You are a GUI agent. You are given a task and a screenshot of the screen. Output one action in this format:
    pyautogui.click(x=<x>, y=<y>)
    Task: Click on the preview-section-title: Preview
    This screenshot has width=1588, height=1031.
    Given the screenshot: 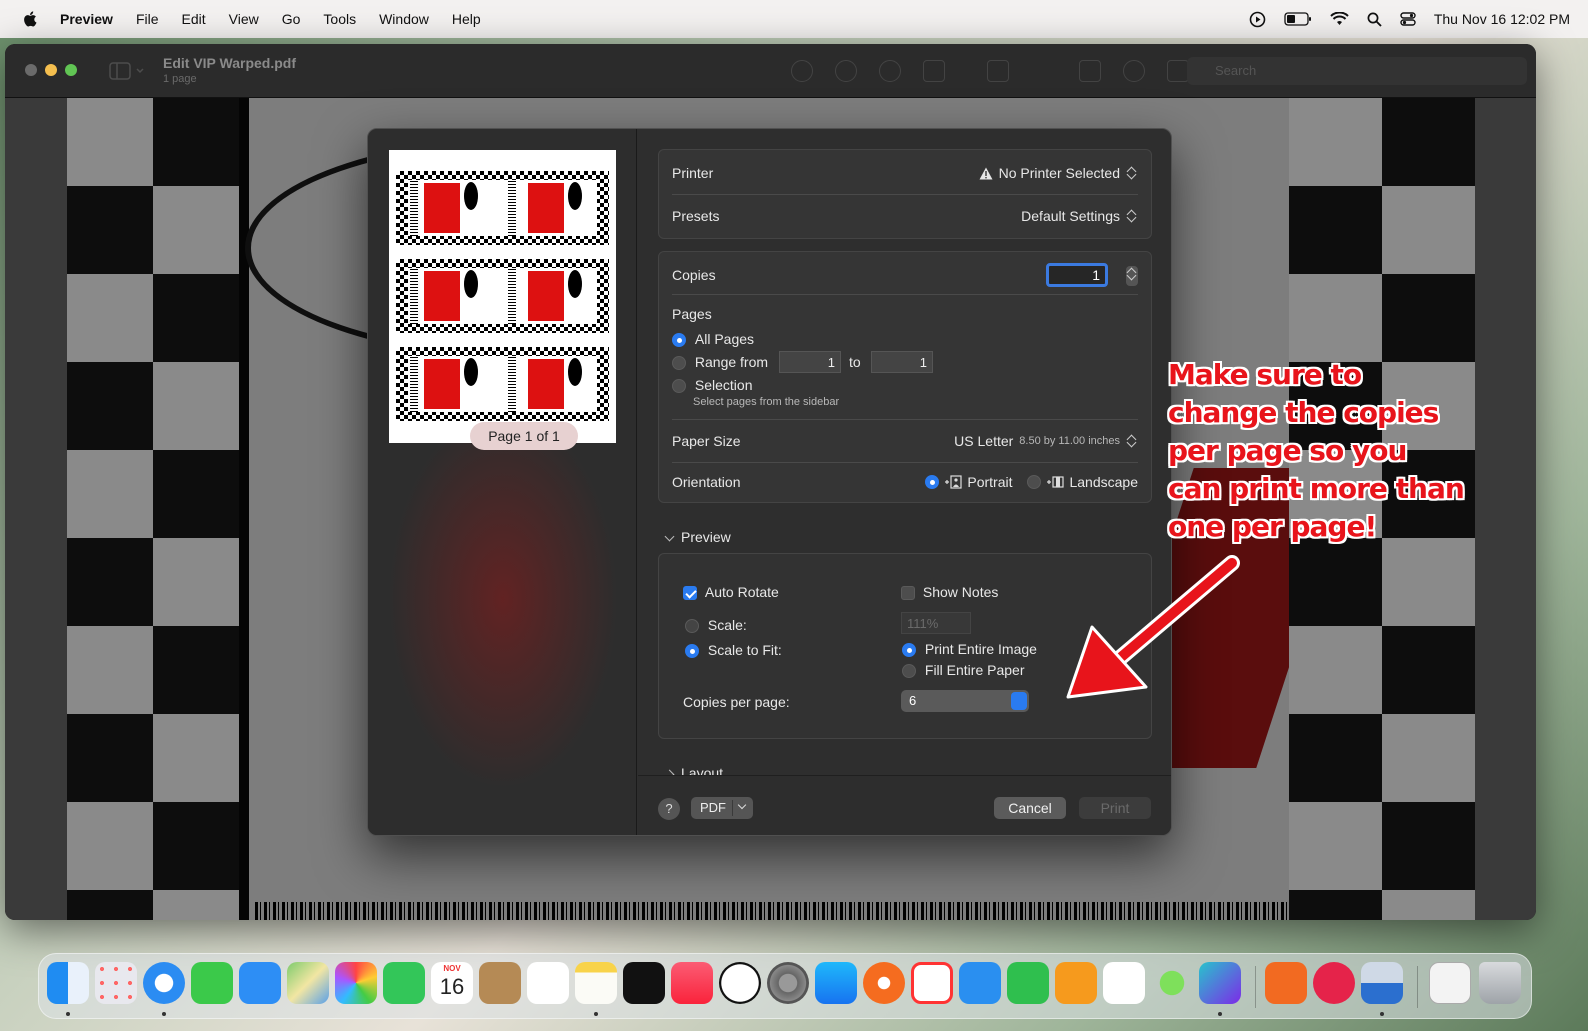 What is the action you would take?
    pyautogui.click(x=706, y=537)
    